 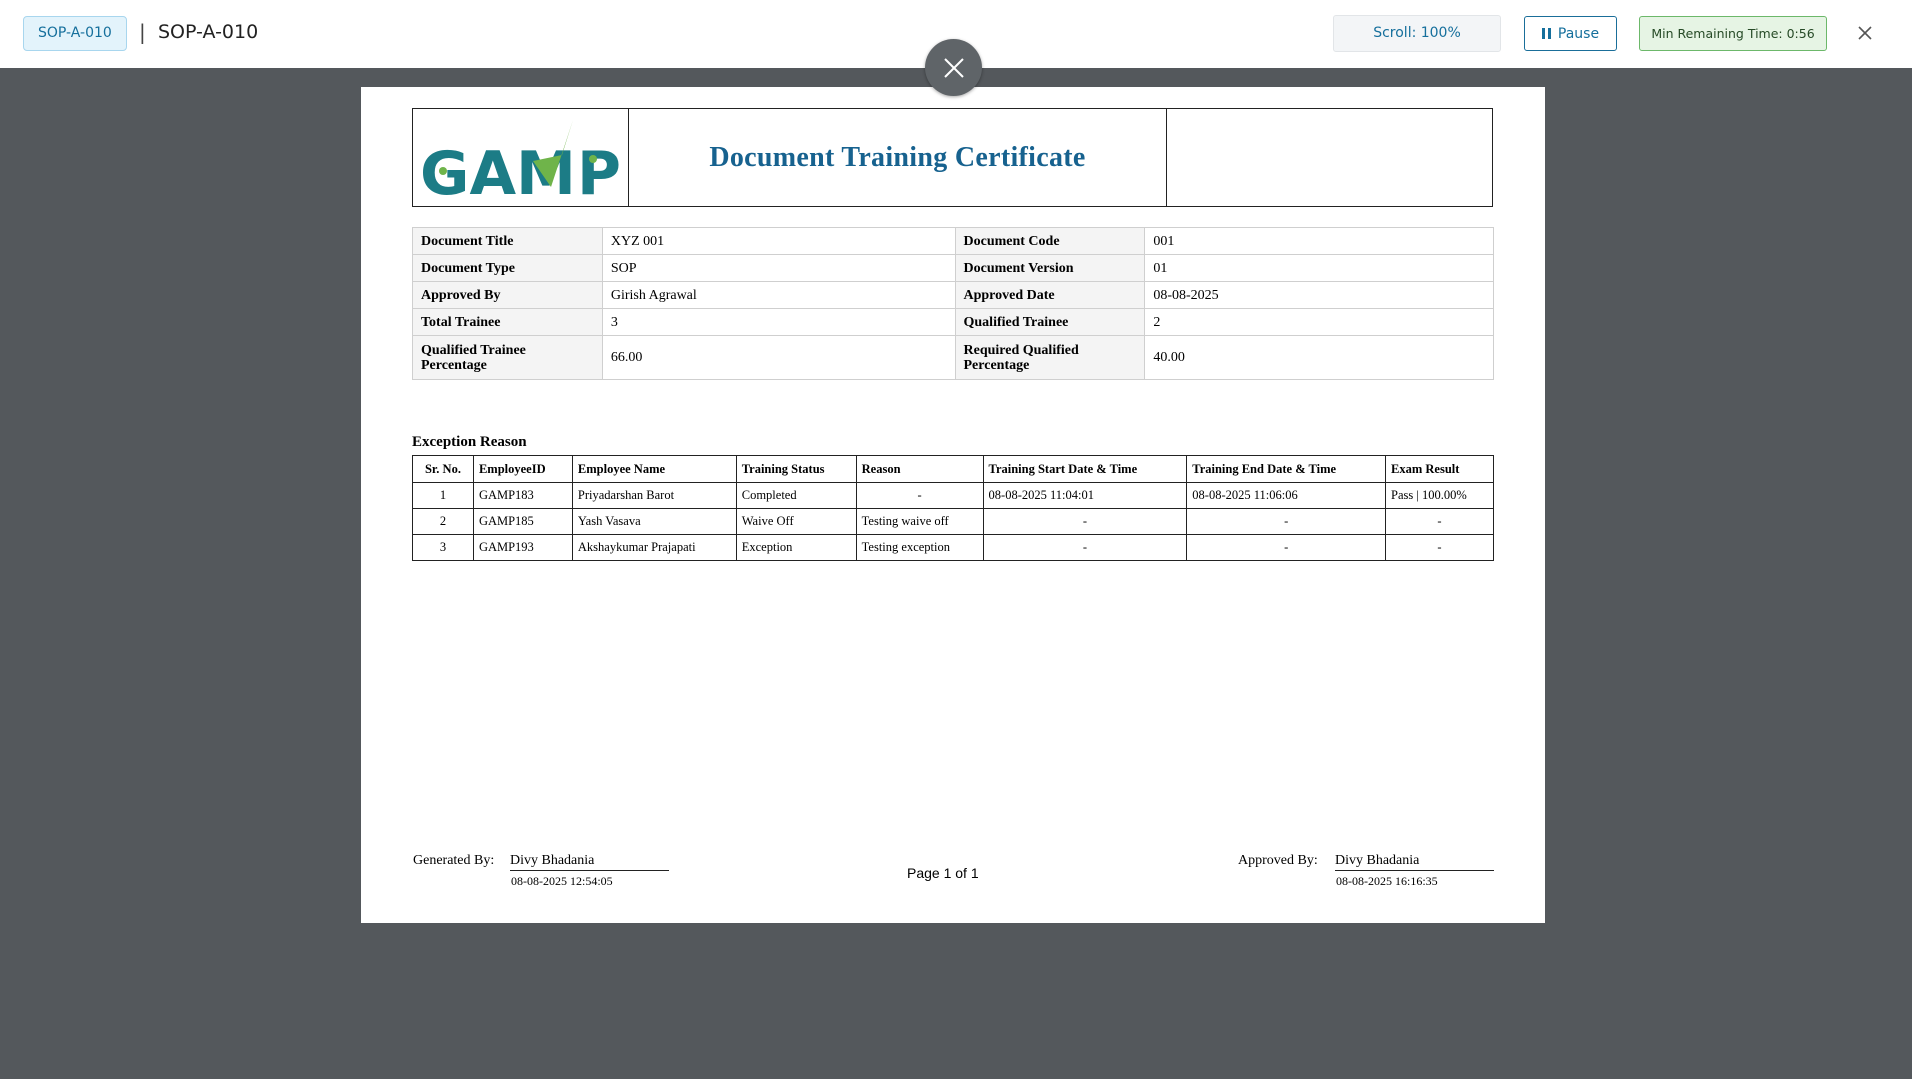 What do you see at coordinates (1439, 469) in the screenshot?
I see `column-header: Exam Result` at bounding box center [1439, 469].